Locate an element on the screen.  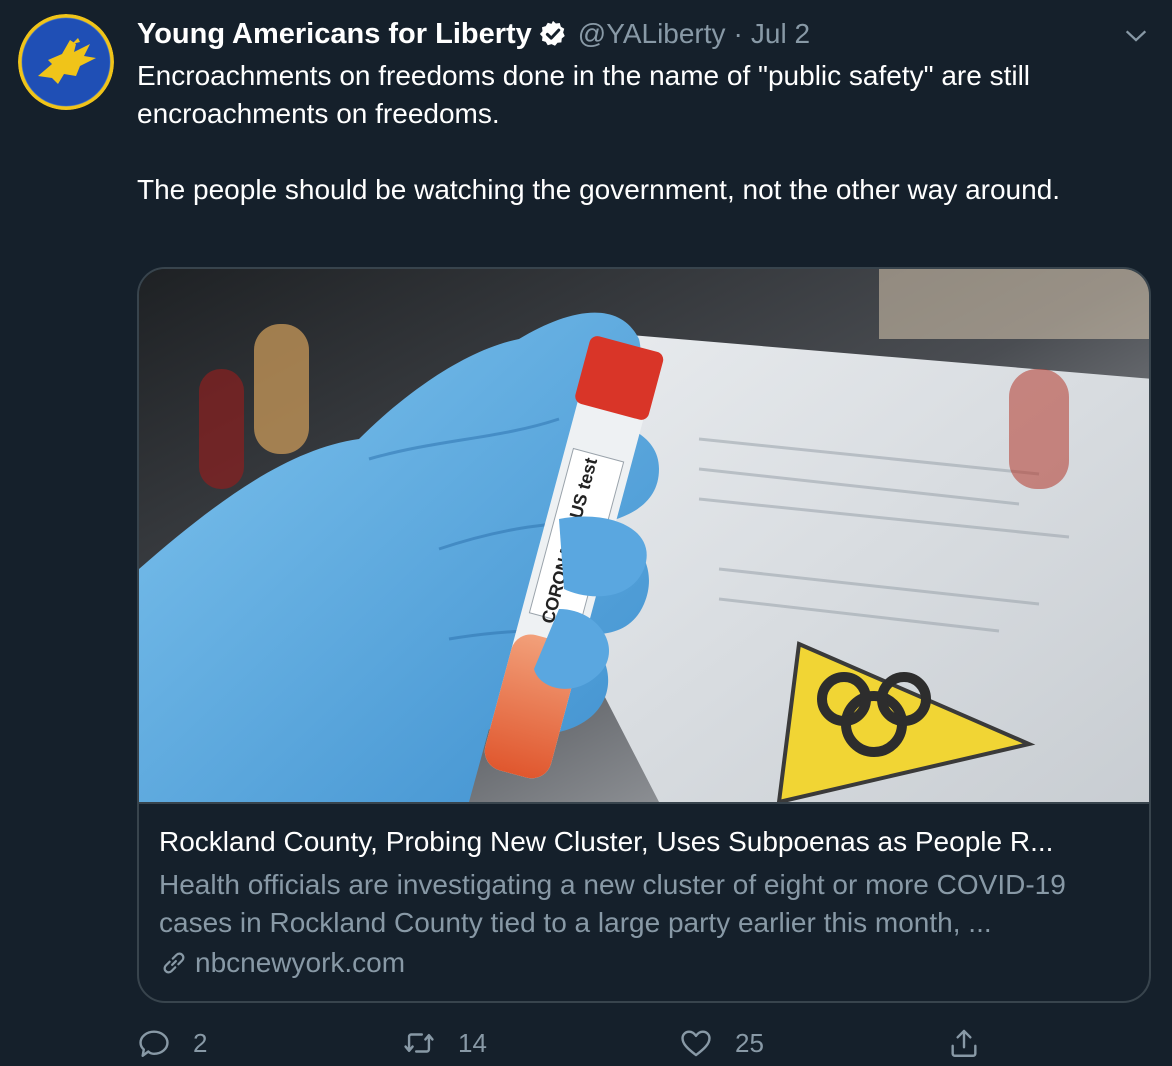
card-divider is located at coordinates (644, 803).